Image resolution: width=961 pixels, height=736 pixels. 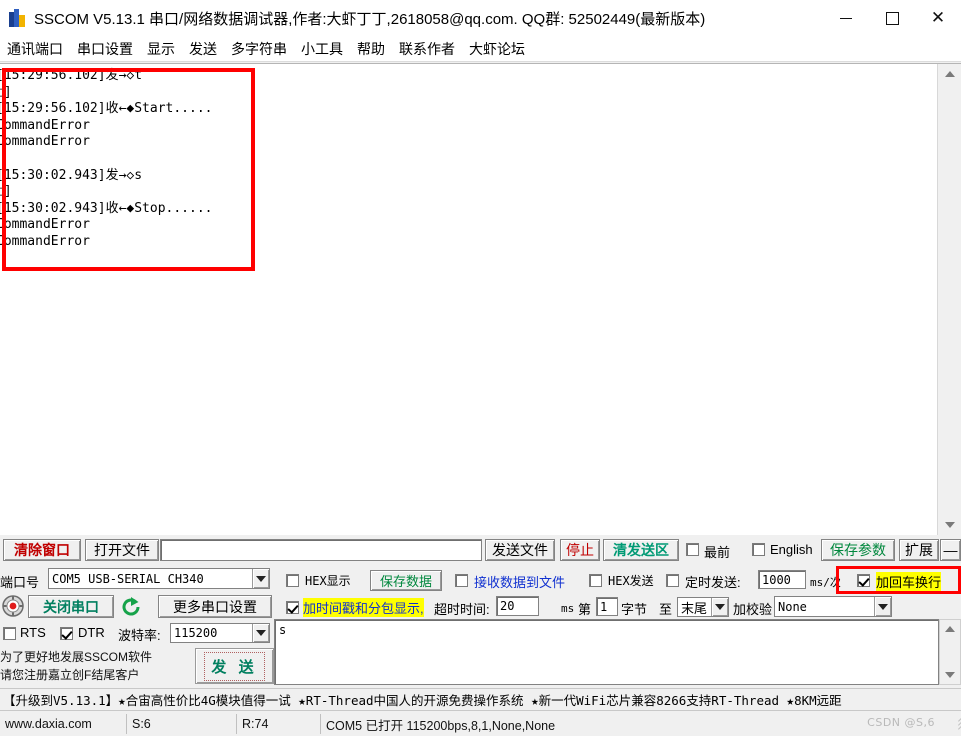 I want to click on save-data-button: 保存数据, so click(x=406, y=580).